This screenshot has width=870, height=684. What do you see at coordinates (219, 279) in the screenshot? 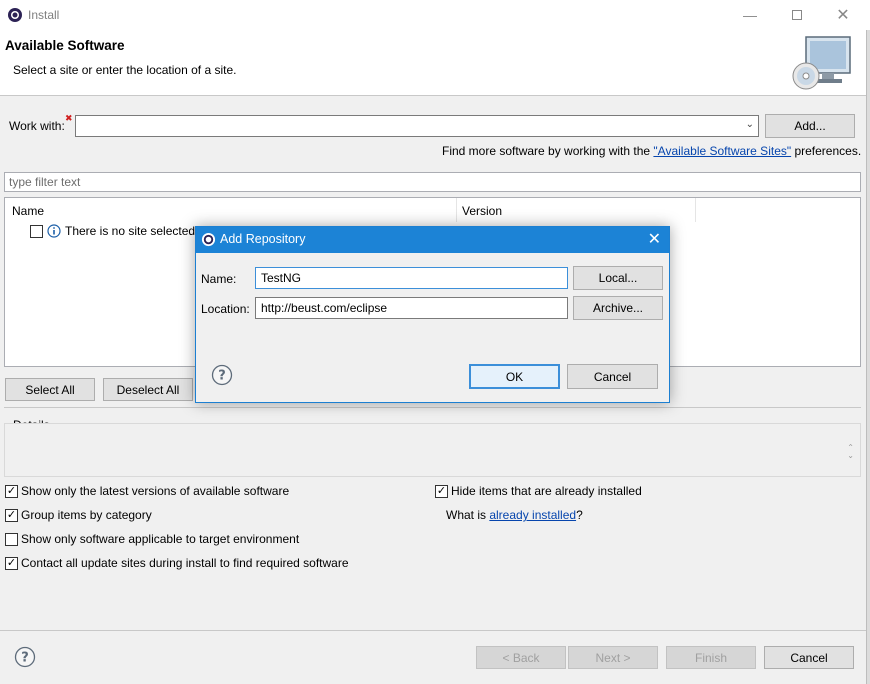
I see `name-label: Name:` at bounding box center [219, 279].